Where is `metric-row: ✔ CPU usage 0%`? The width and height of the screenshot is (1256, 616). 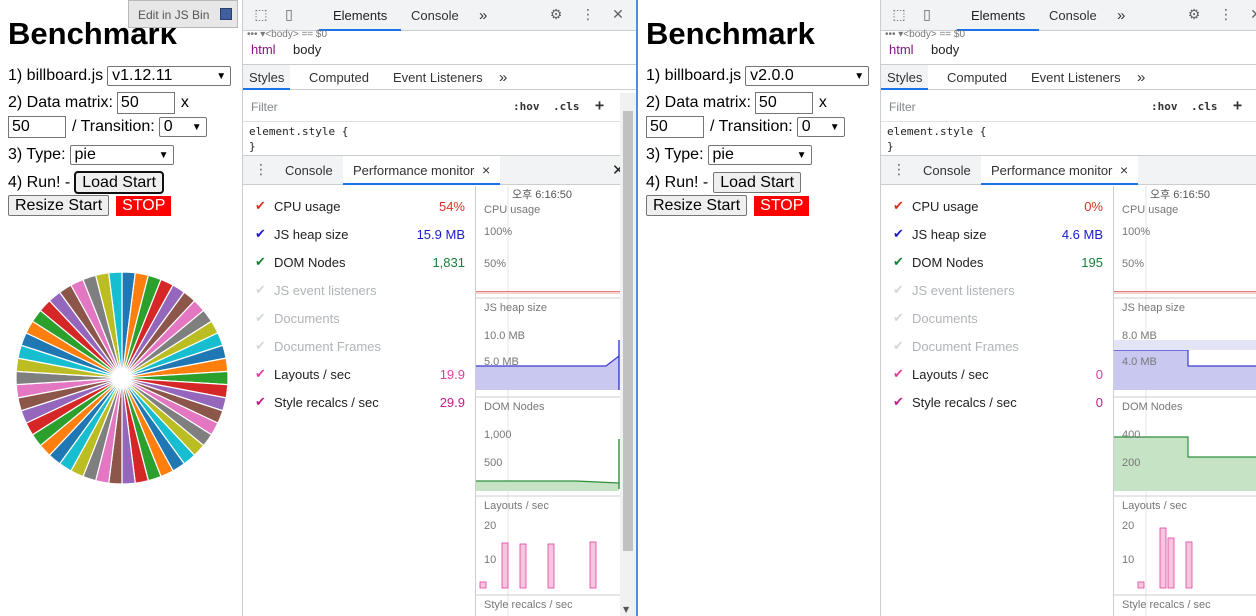
metric-row: ✔ CPU usage 0% is located at coordinates (998, 208).